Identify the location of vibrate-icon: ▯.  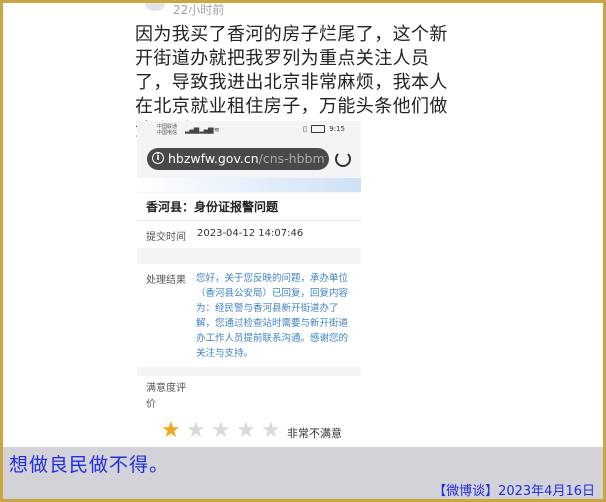
(304, 129).